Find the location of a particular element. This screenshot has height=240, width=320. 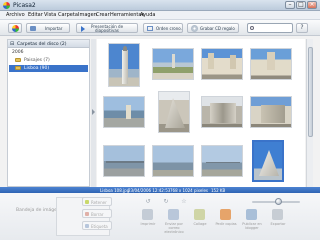

slideshow-button: Presentación de diapositivas is located at coordinates (107, 28).